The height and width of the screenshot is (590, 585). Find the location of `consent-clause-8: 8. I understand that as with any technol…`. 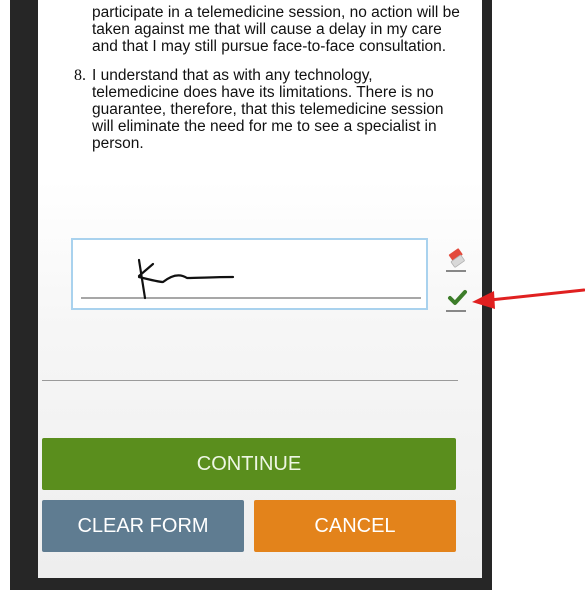

consent-clause-8: 8. I understand that as with any technol… is located at coordinates (262, 109).